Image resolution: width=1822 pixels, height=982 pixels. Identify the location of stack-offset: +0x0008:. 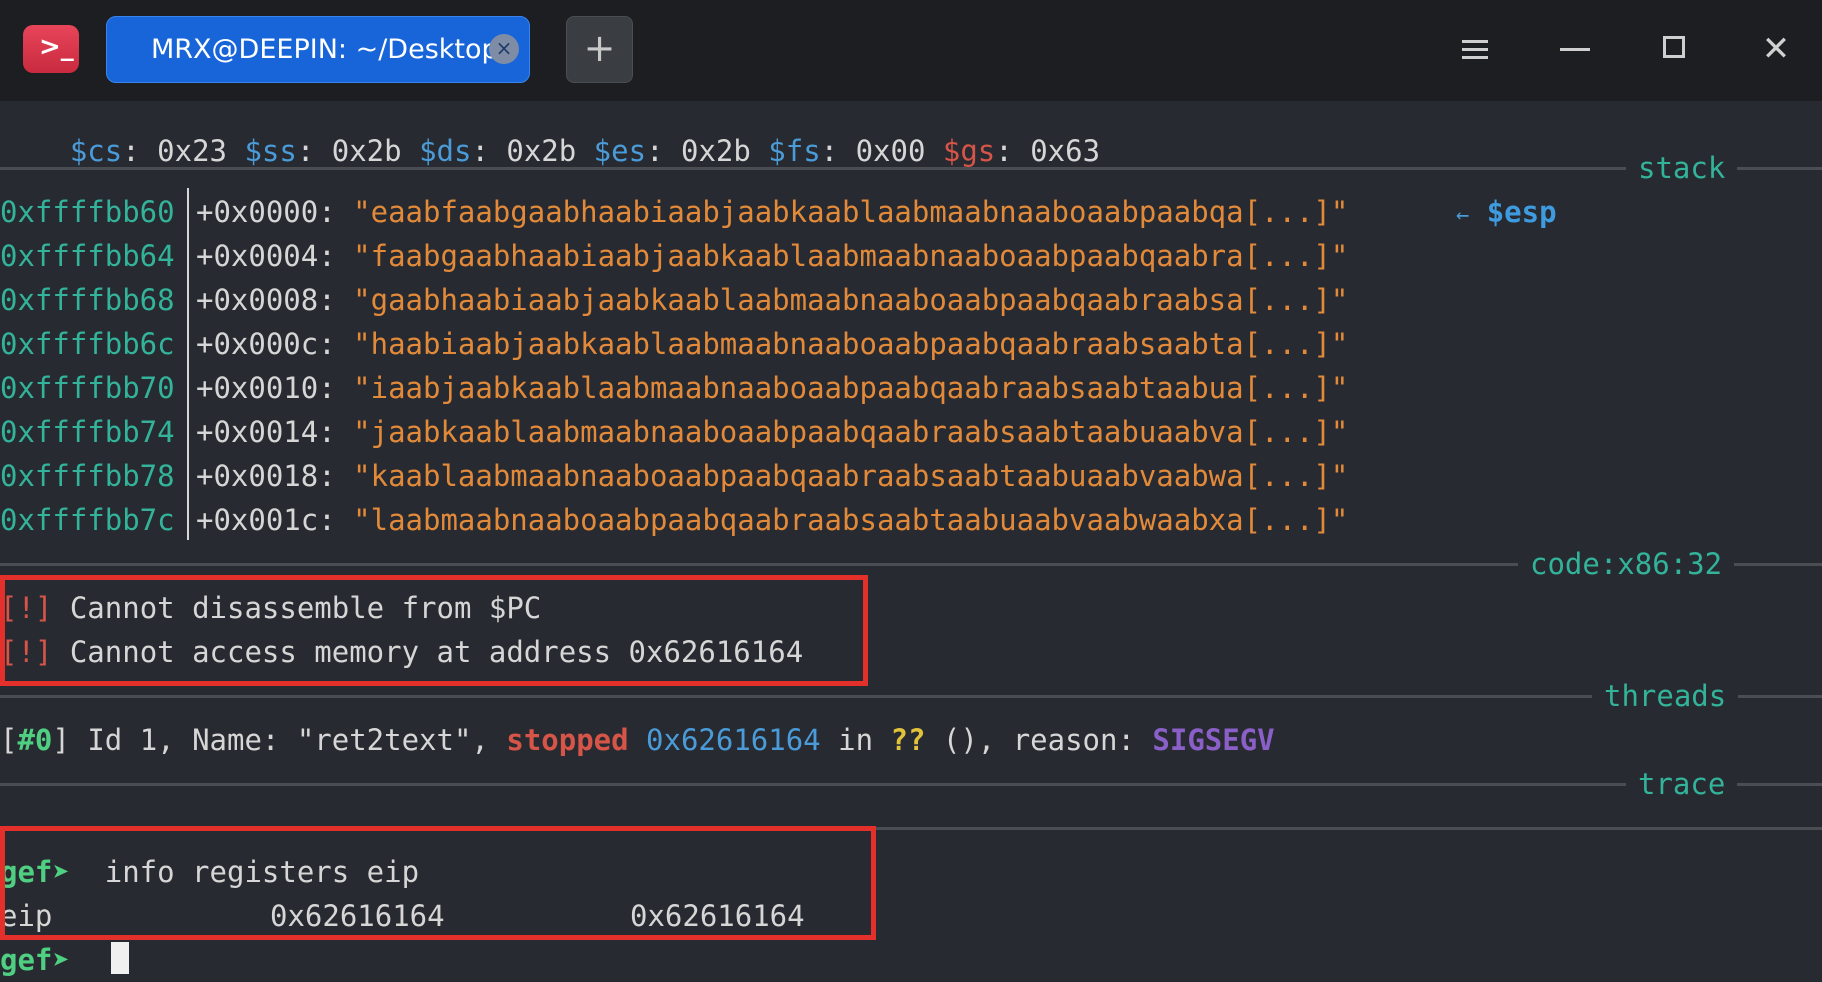
(266, 300).